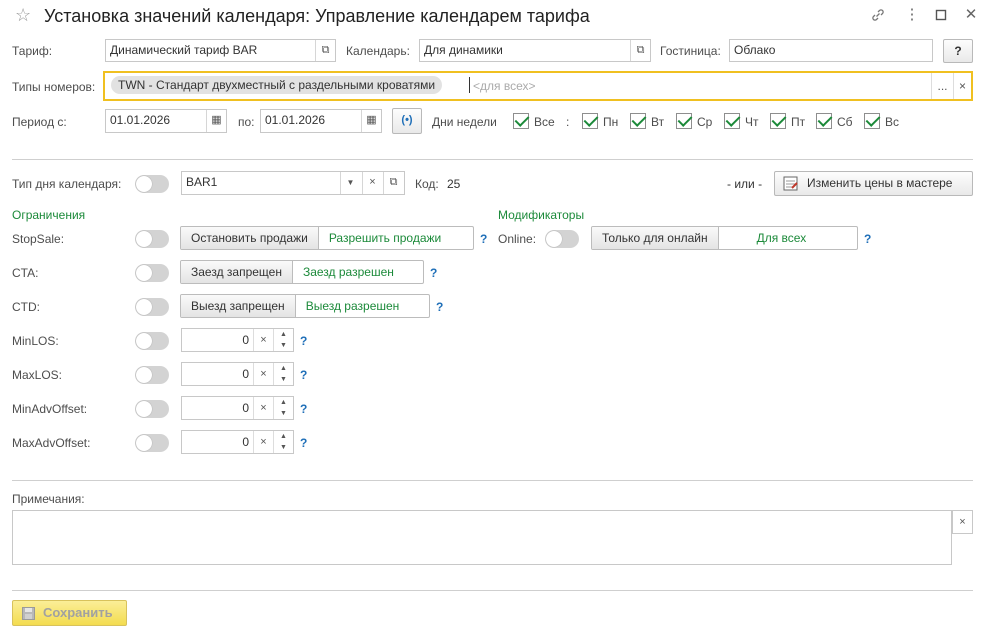 The width and height of the screenshot is (989, 640). What do you see at coordinates (385, 238) in the screenshot?
I see `allow-sales-button: Разрешить продажи` at bounding box center [385, 238].